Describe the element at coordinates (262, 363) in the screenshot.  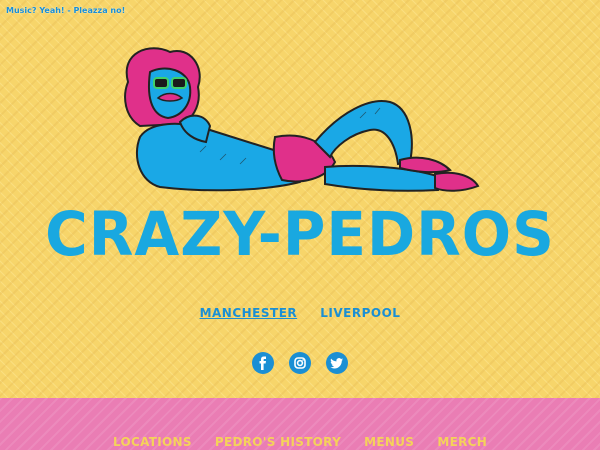
I see `facebook-icon` at that location.